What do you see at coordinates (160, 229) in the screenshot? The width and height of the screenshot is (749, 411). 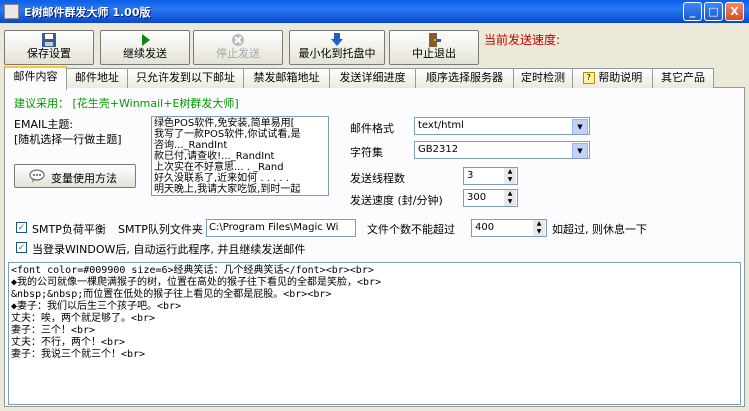 I see `smtp-queue-label: SMTP队列文件夹` at bounding box center [160, 229].